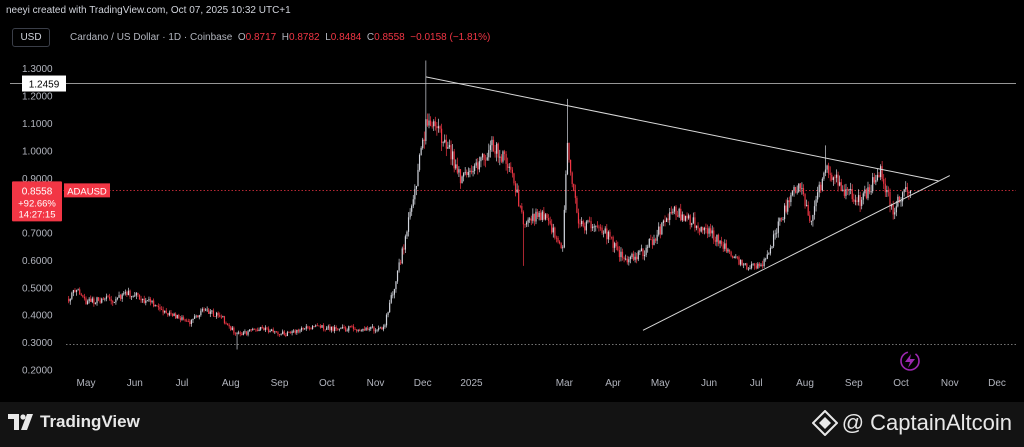 The image size is (1024, 447). Describe the element at coordinates (231, 383) in the screenshot. I see `x-tick-label: Aug` at that location.